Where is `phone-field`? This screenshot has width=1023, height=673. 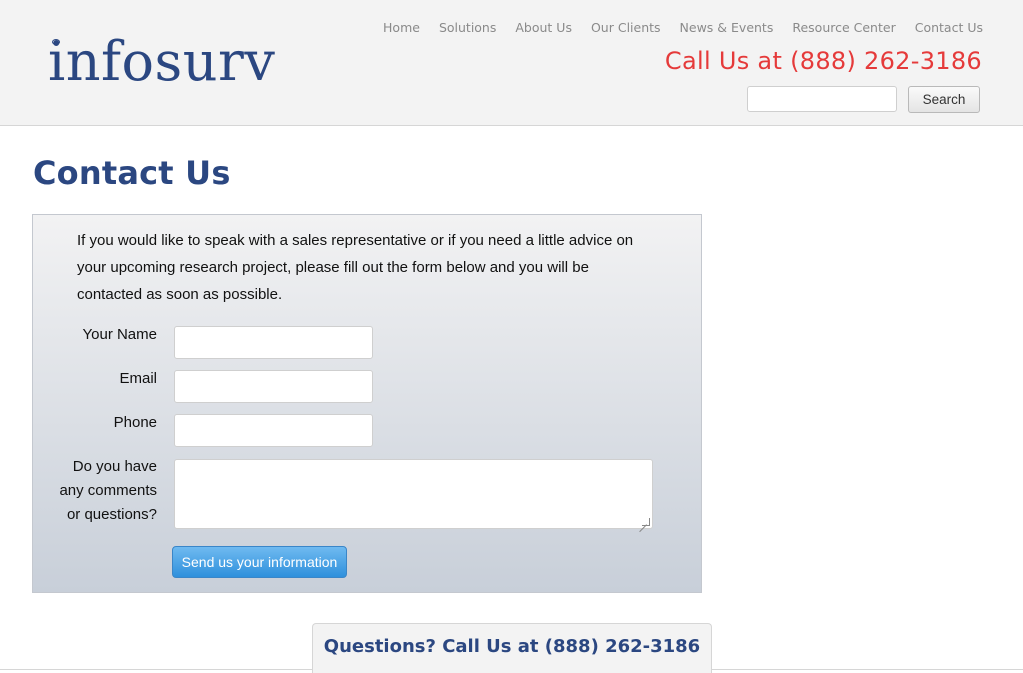 phone-field is located at coordinates (273, 430).